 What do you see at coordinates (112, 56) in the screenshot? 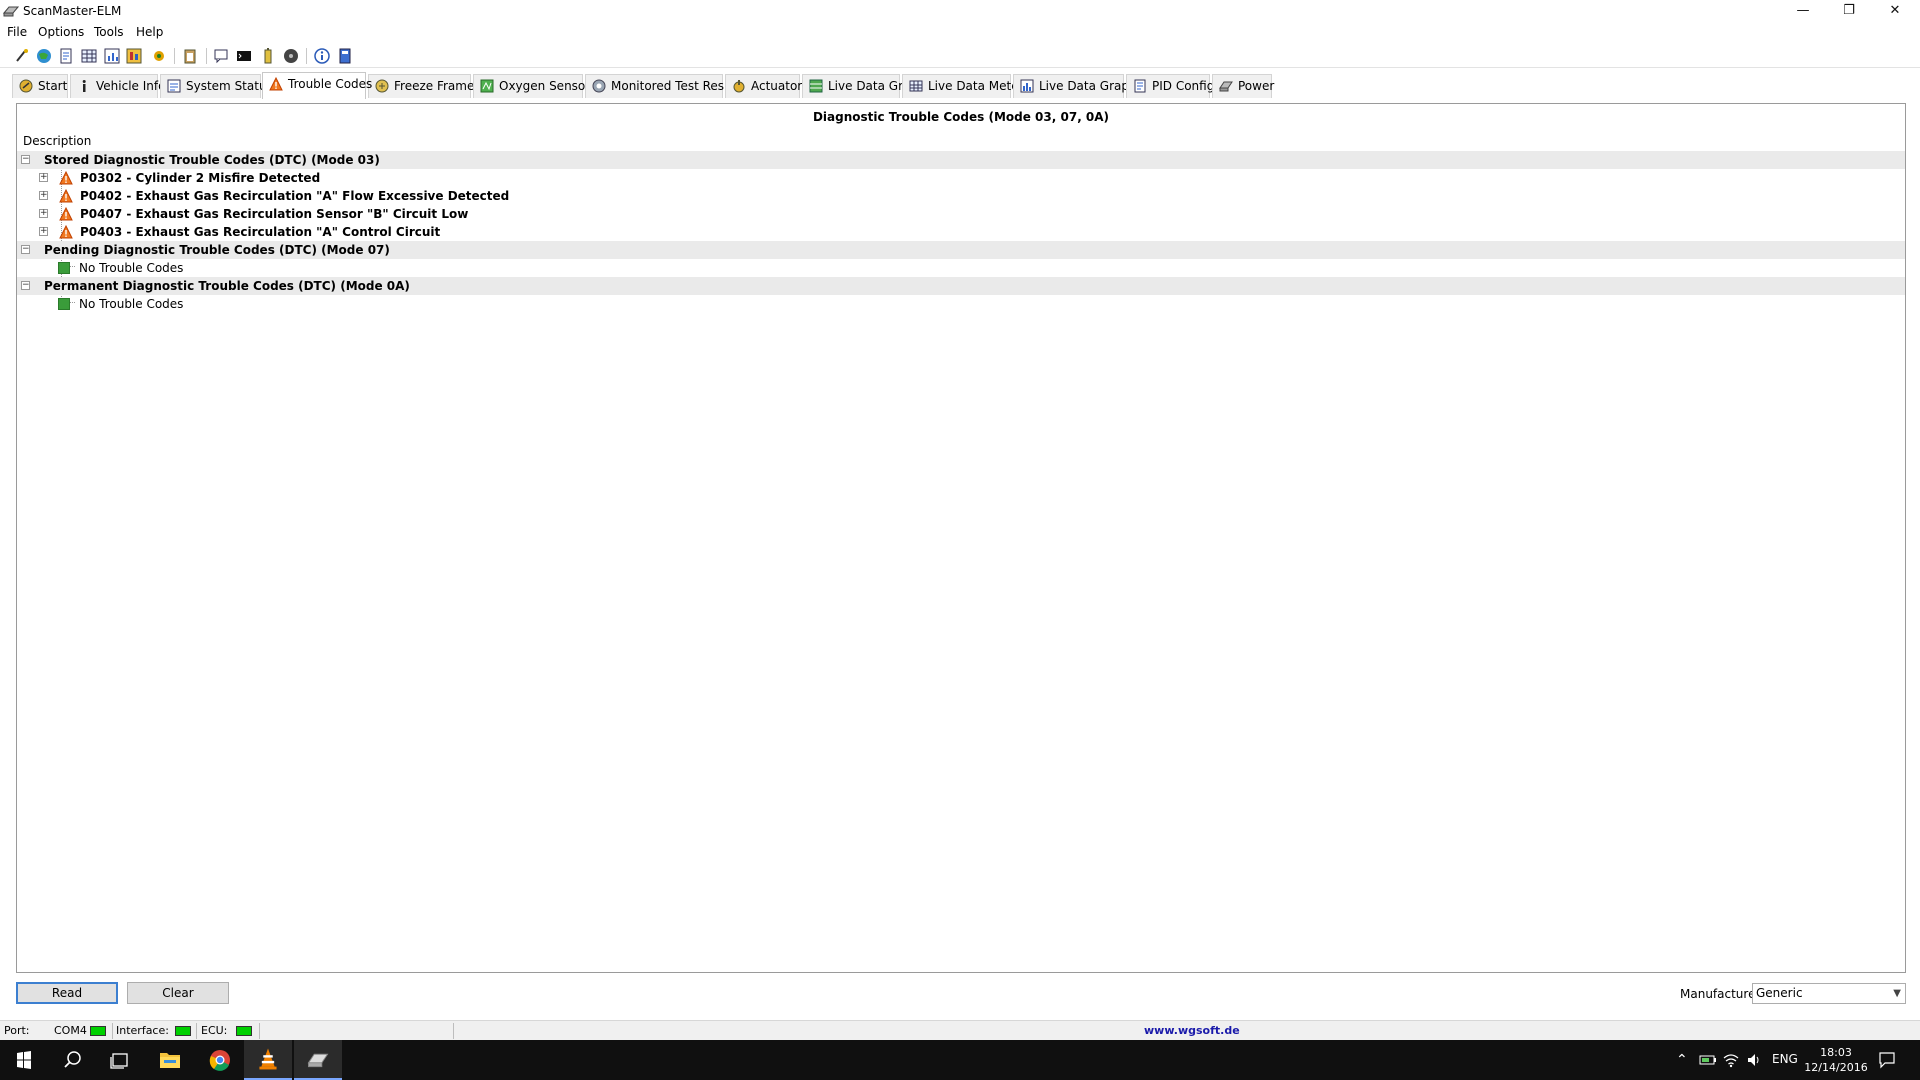
I see `chart-icon` at bounding box center [112, 56].